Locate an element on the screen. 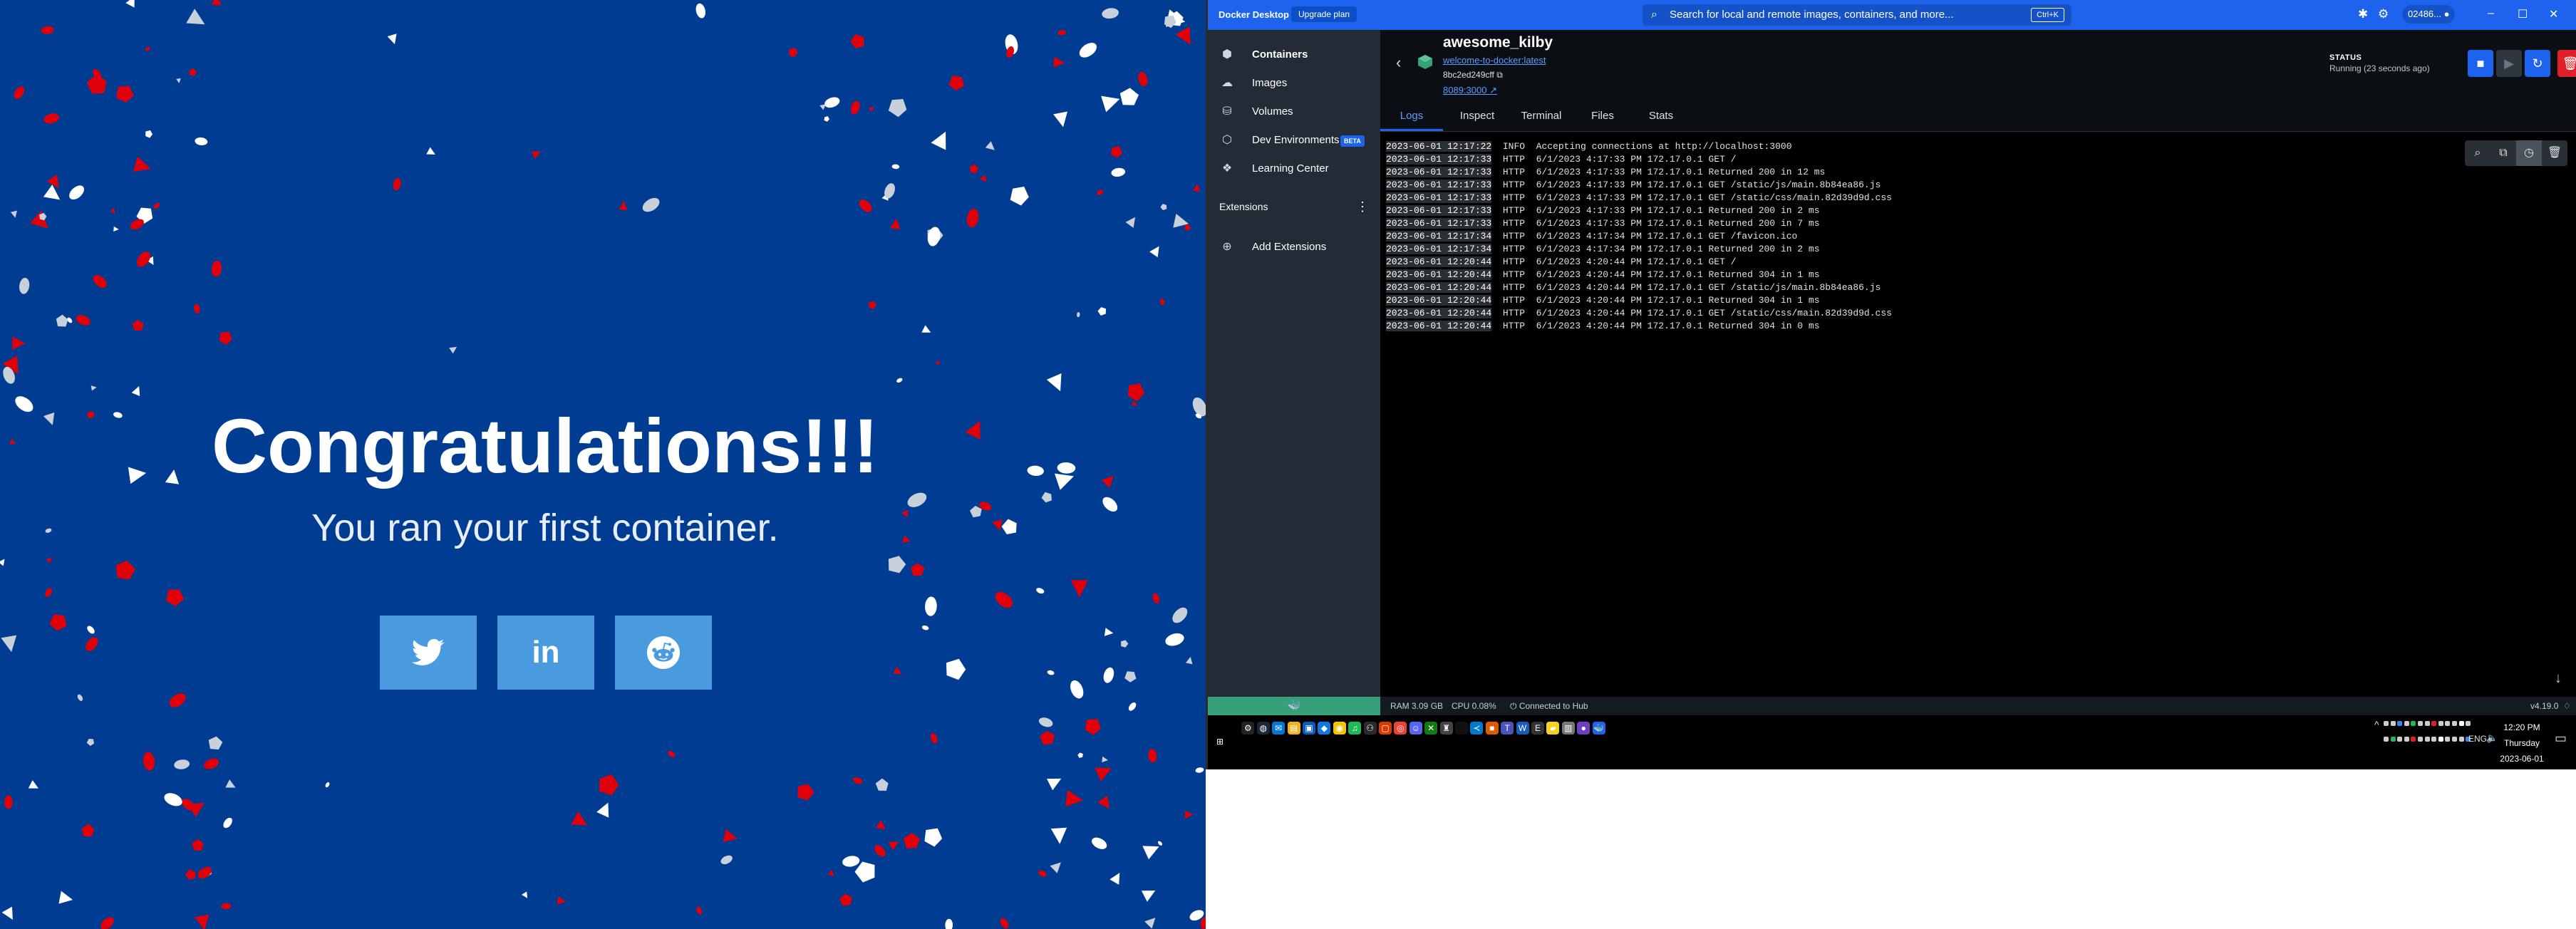 Image resolution: width=2576 pixels, height=929 pixels. tray-app-3-icon is located at coordinates (2407, 724).